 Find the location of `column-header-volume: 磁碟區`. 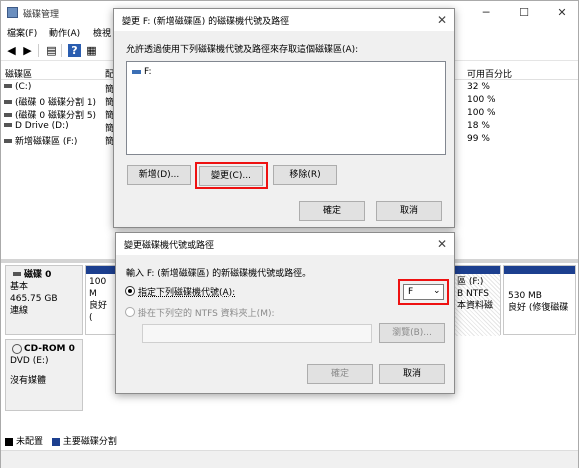

column-header-volume: 磁碟區 is located at coordinates (18, 73).